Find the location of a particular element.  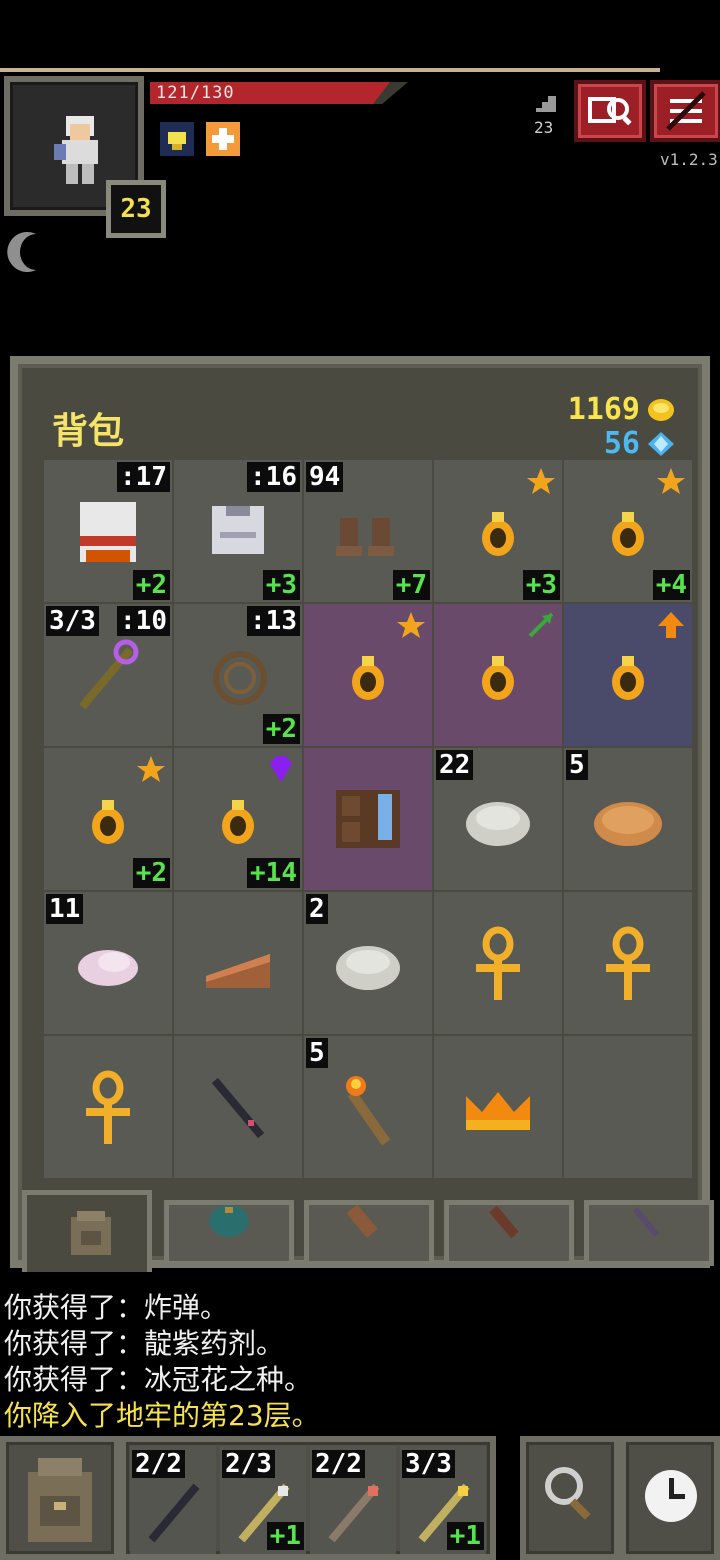

tab-backpack is located at coordinates (87, 1231).